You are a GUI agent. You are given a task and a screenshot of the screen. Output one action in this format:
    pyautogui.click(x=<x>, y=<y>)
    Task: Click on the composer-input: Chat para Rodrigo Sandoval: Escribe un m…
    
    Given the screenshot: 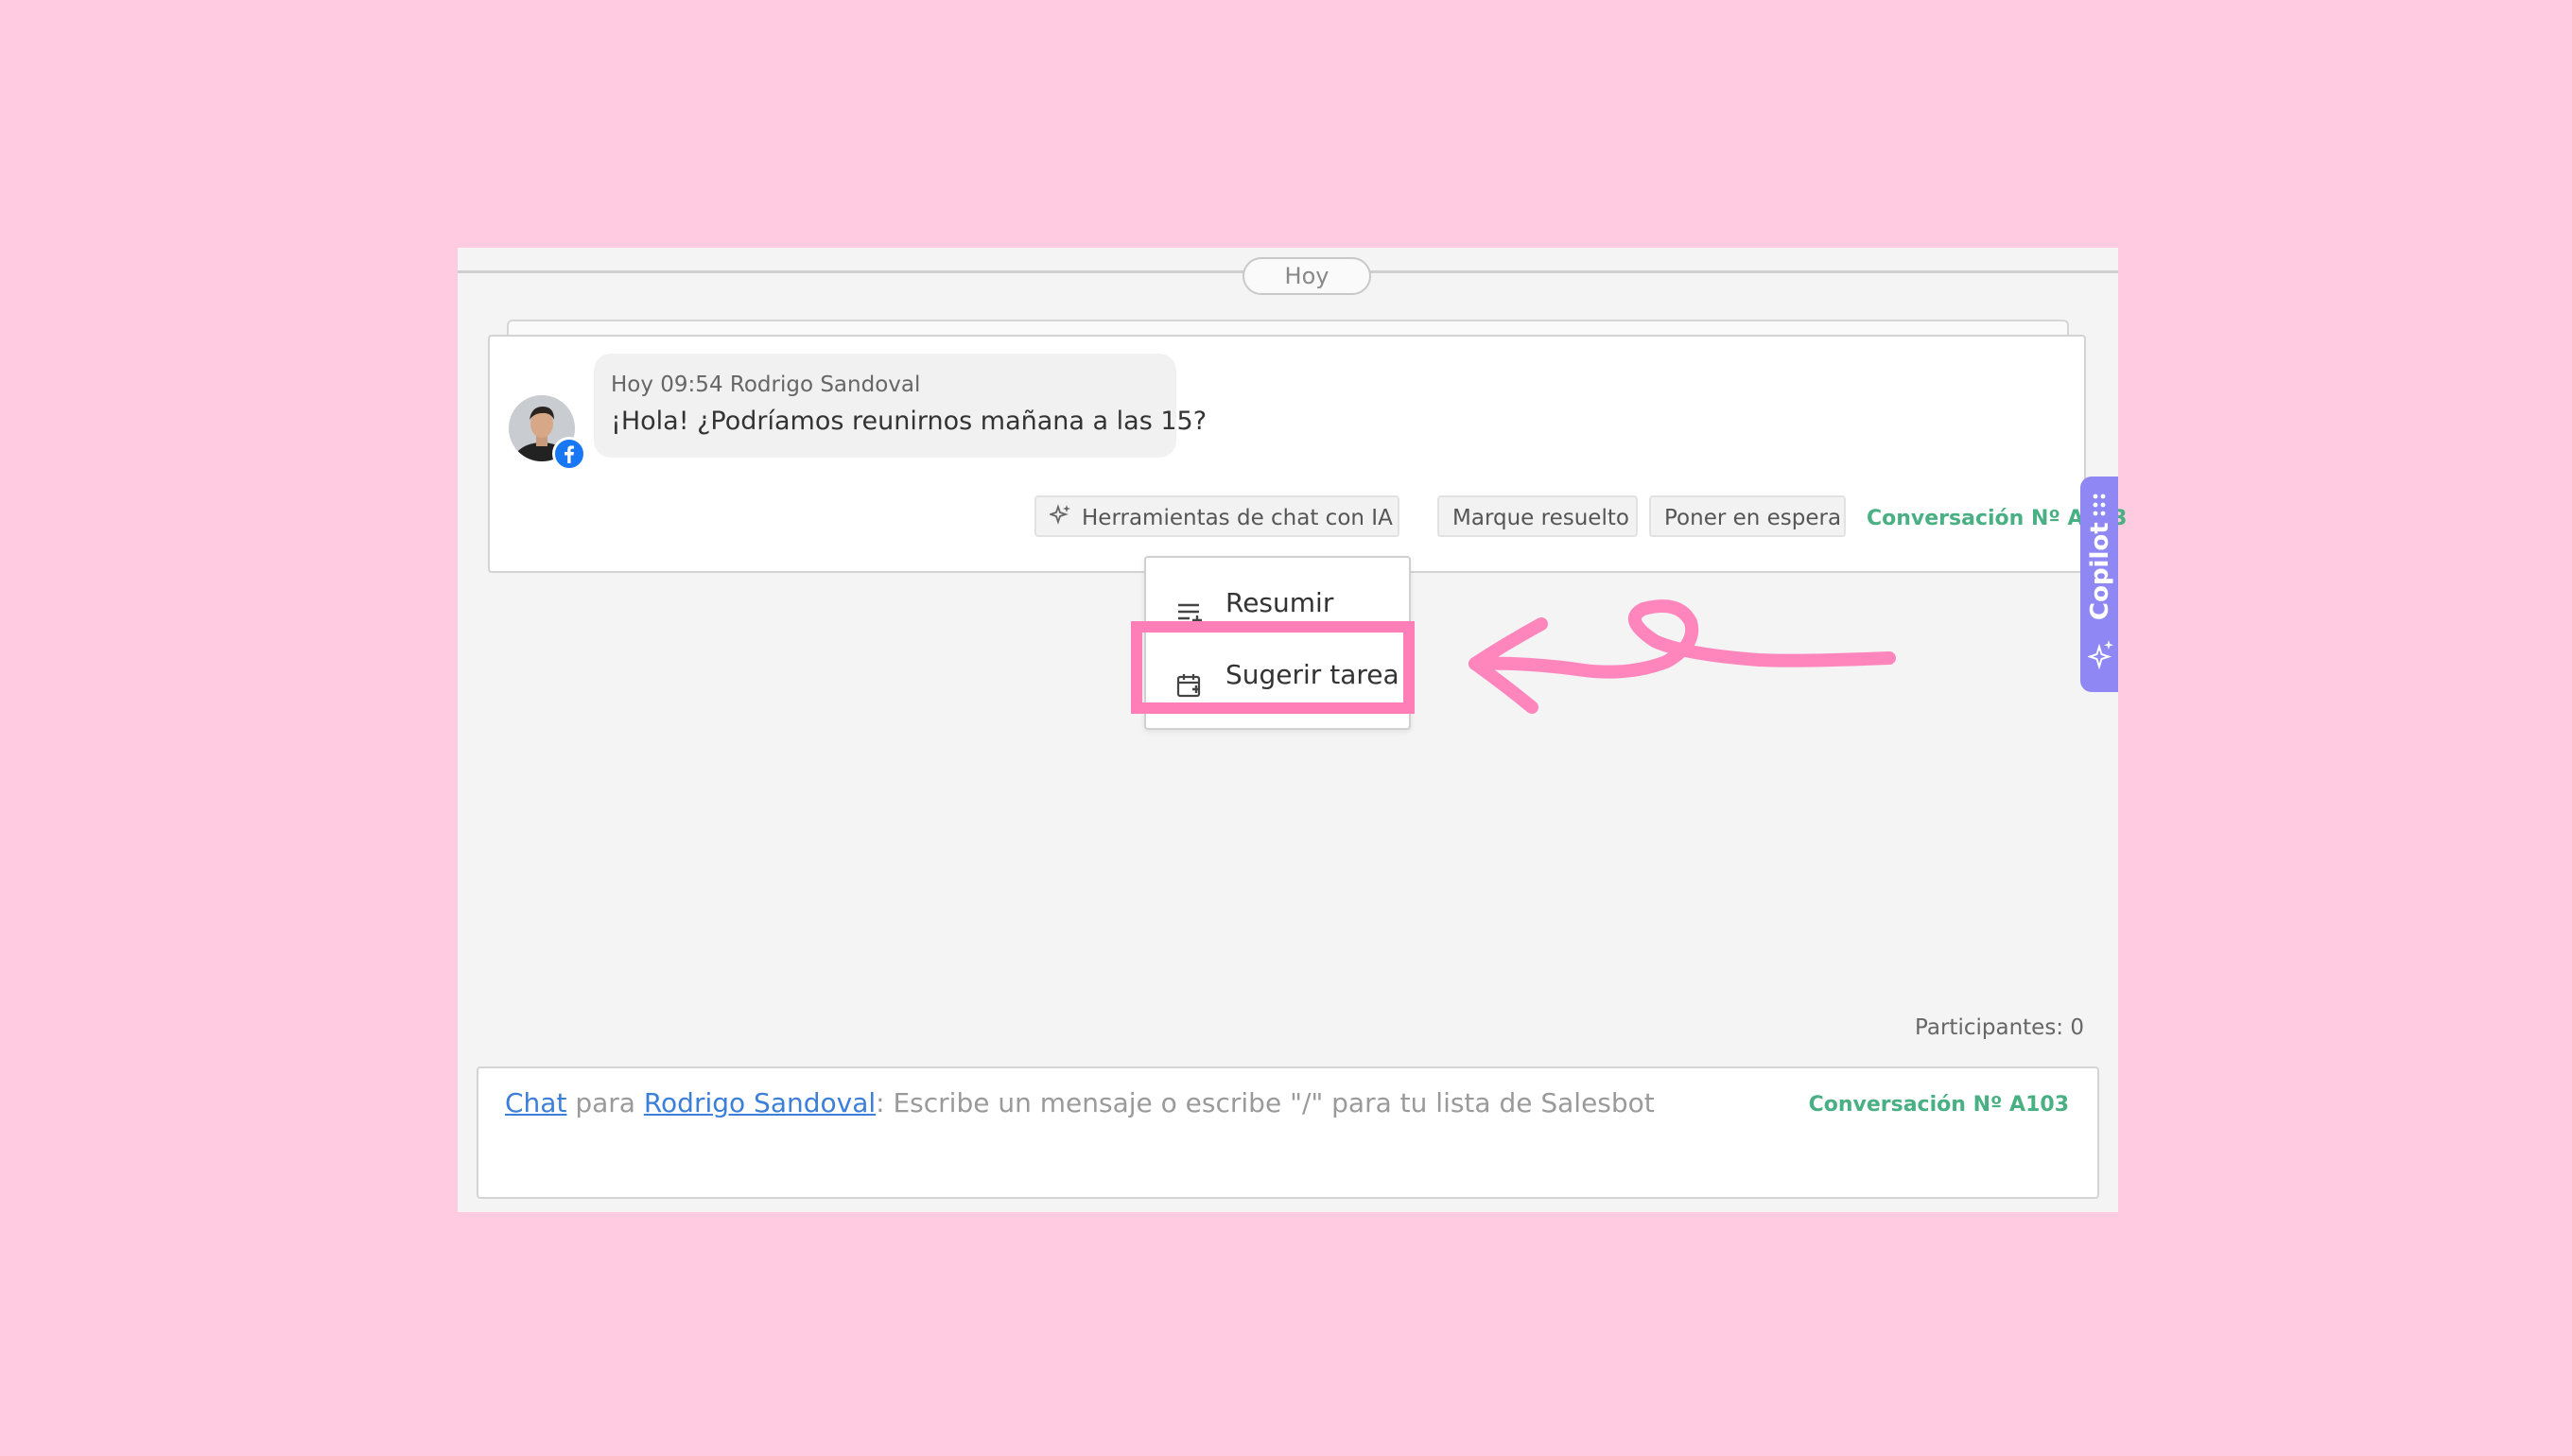 What is the action you would take?
    pyautogui.click(x=1080, y=1102)
    